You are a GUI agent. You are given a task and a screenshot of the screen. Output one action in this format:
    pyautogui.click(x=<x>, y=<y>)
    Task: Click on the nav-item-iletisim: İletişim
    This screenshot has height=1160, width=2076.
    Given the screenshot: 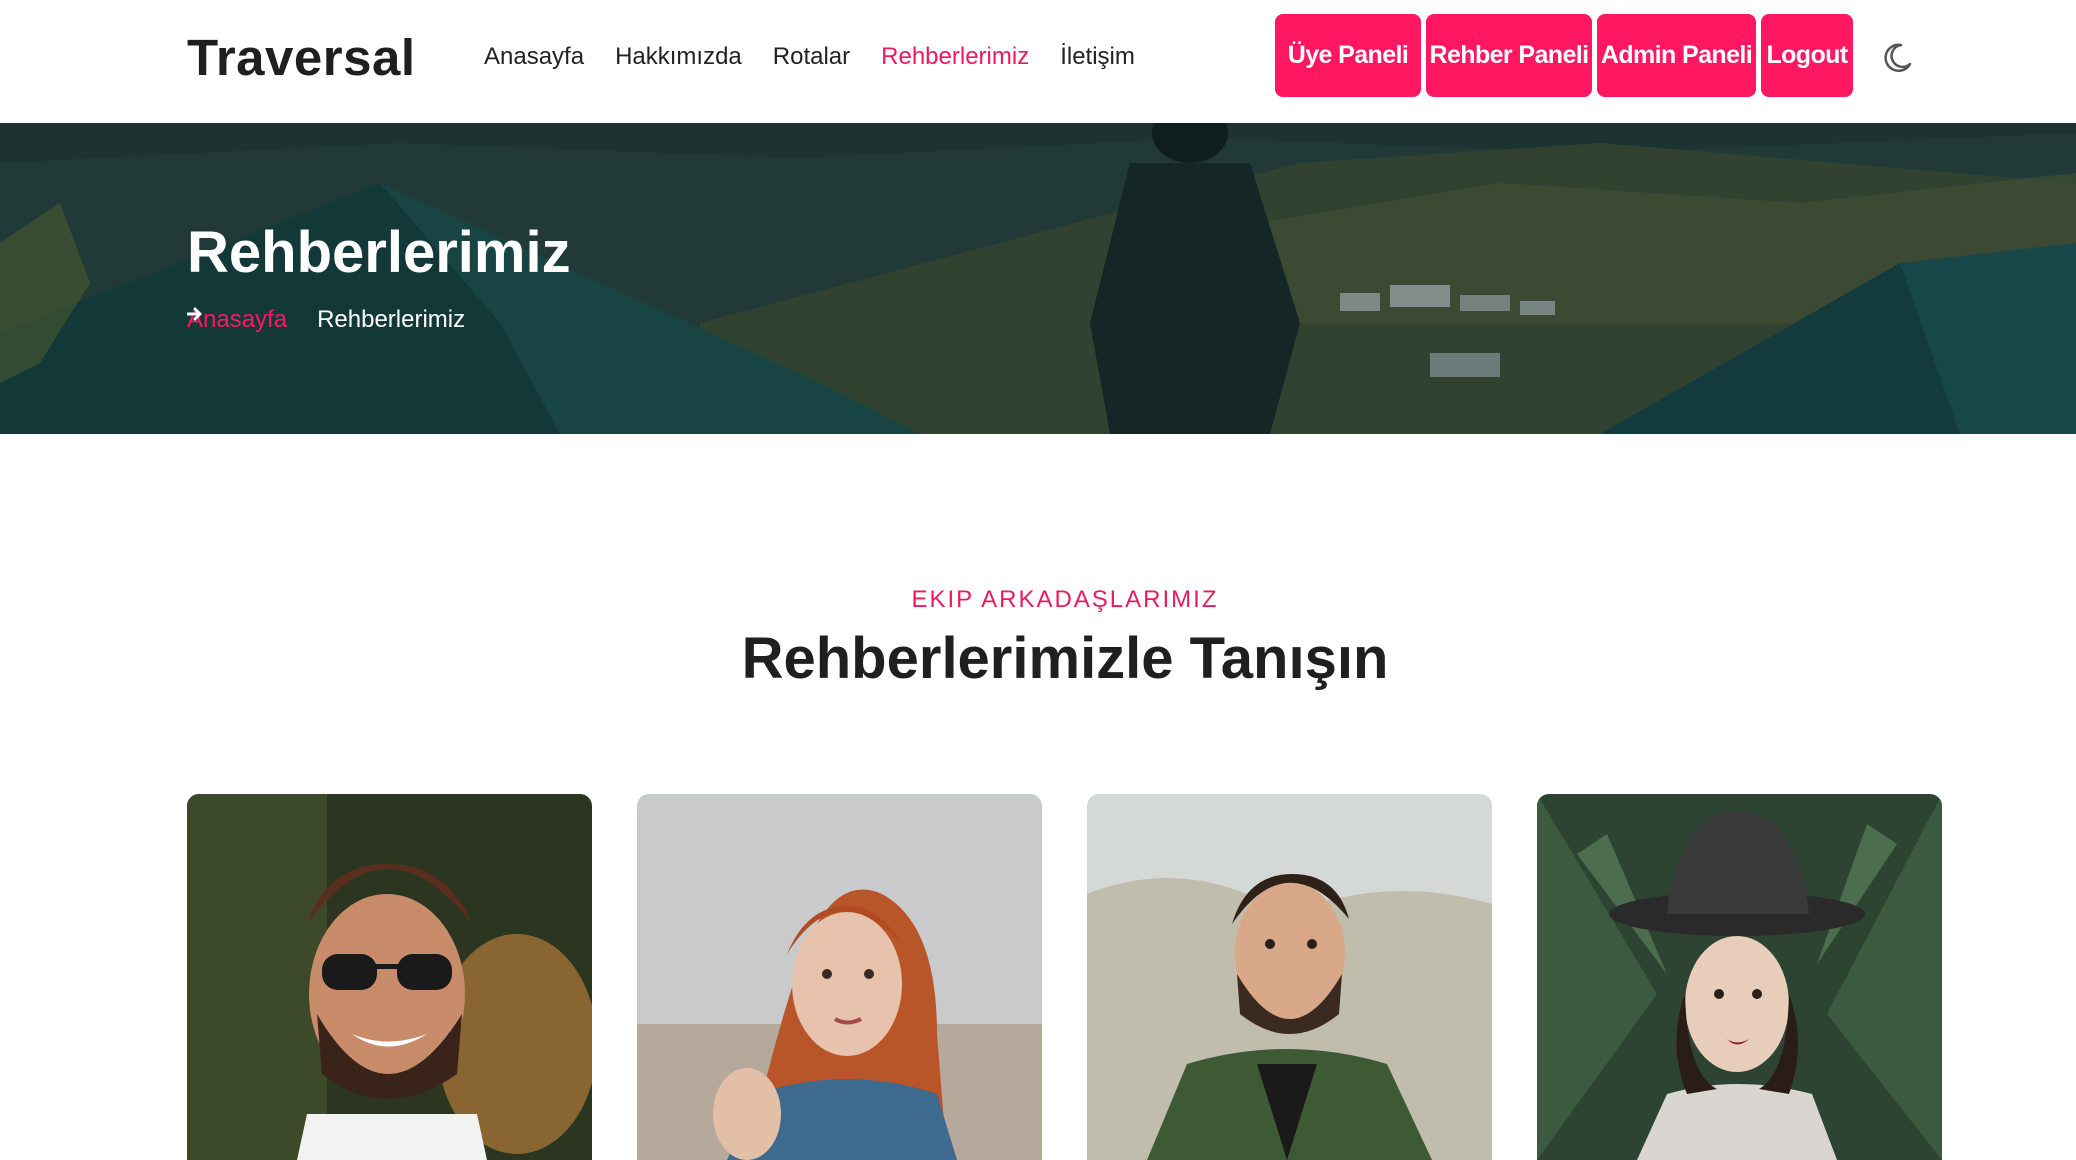 What is the action you would take?
    pyautogui.click(x=1097, y=57)
    